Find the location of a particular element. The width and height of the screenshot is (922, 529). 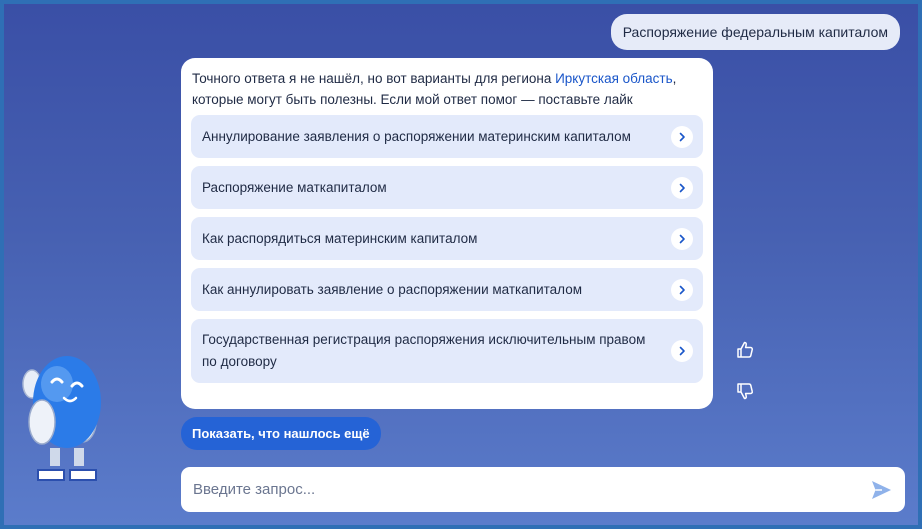

suggestion-option-label: Распоряжение маткапиталом is located at coordinates (294, 187).